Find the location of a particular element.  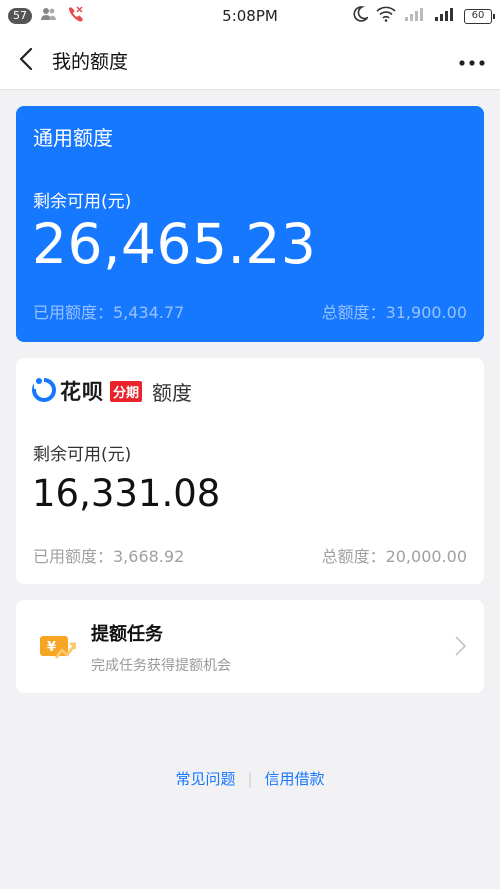

contacts-icon is located at coordinates (49, 16).